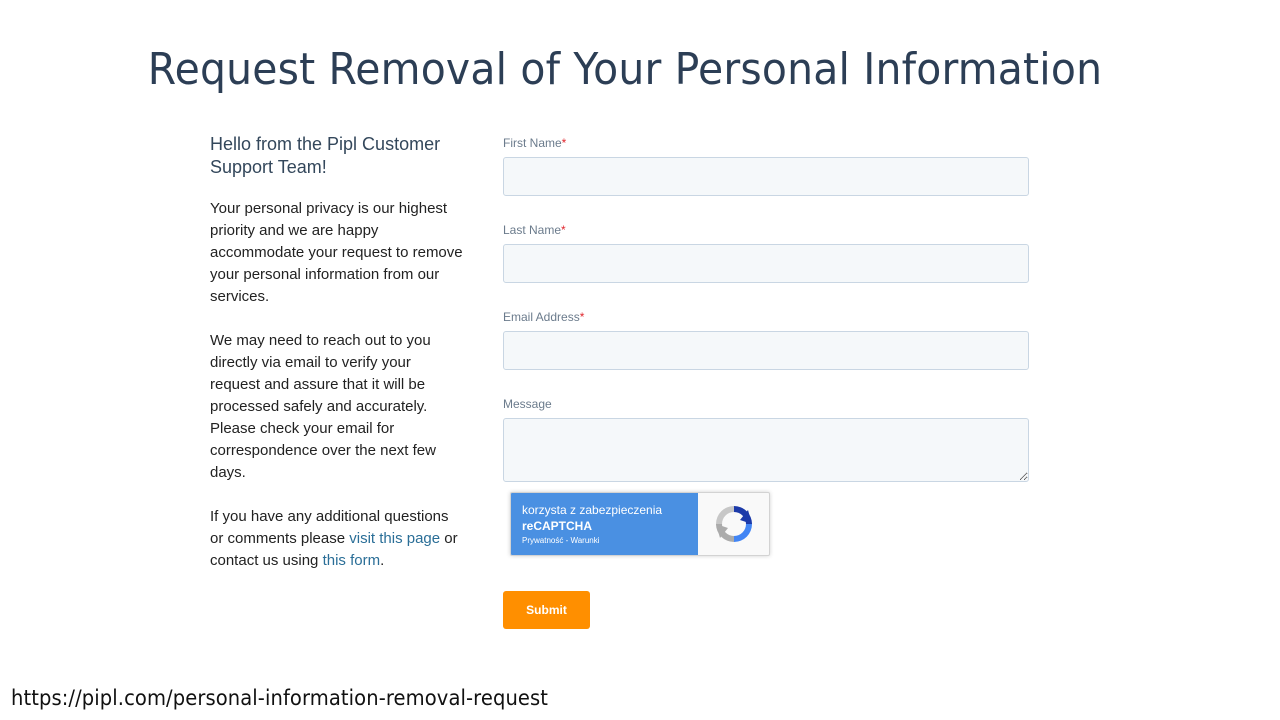 The width and height of the screenshot is (1280, 720). I want to click on visit-this-page-link: visit this page, so click(394, 538).